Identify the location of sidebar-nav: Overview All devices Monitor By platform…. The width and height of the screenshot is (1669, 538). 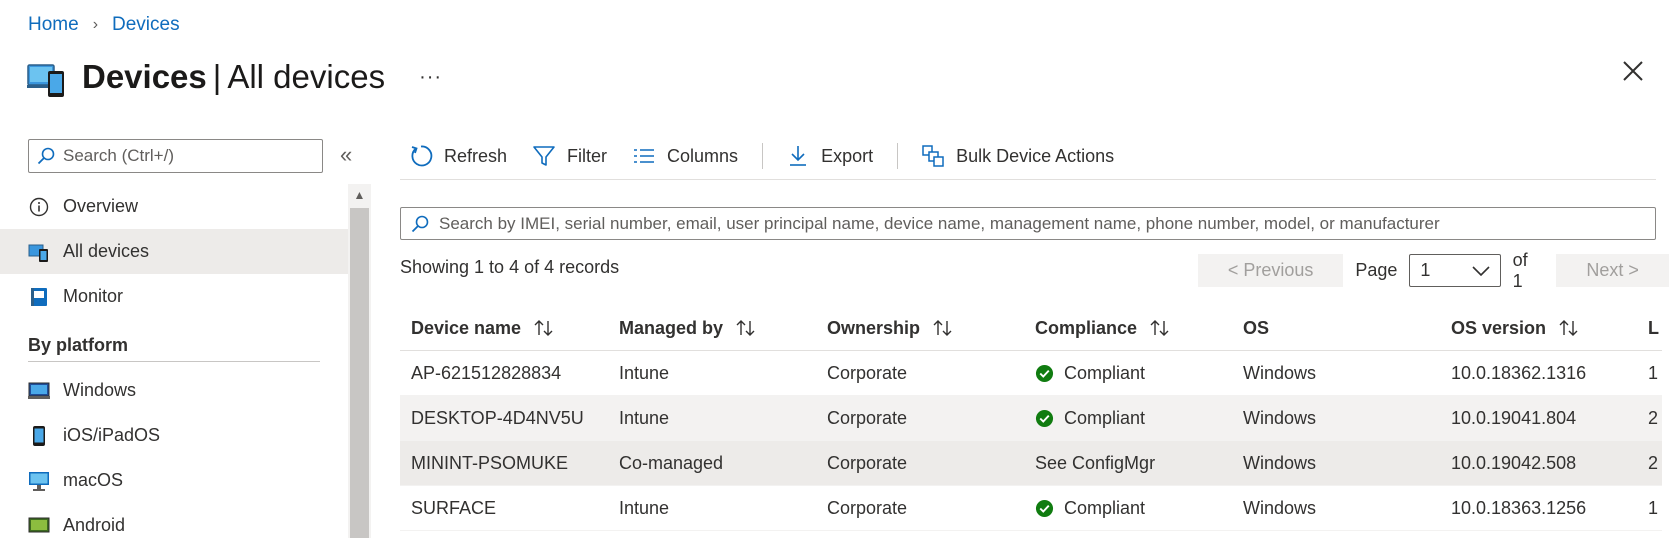
(174, 361).